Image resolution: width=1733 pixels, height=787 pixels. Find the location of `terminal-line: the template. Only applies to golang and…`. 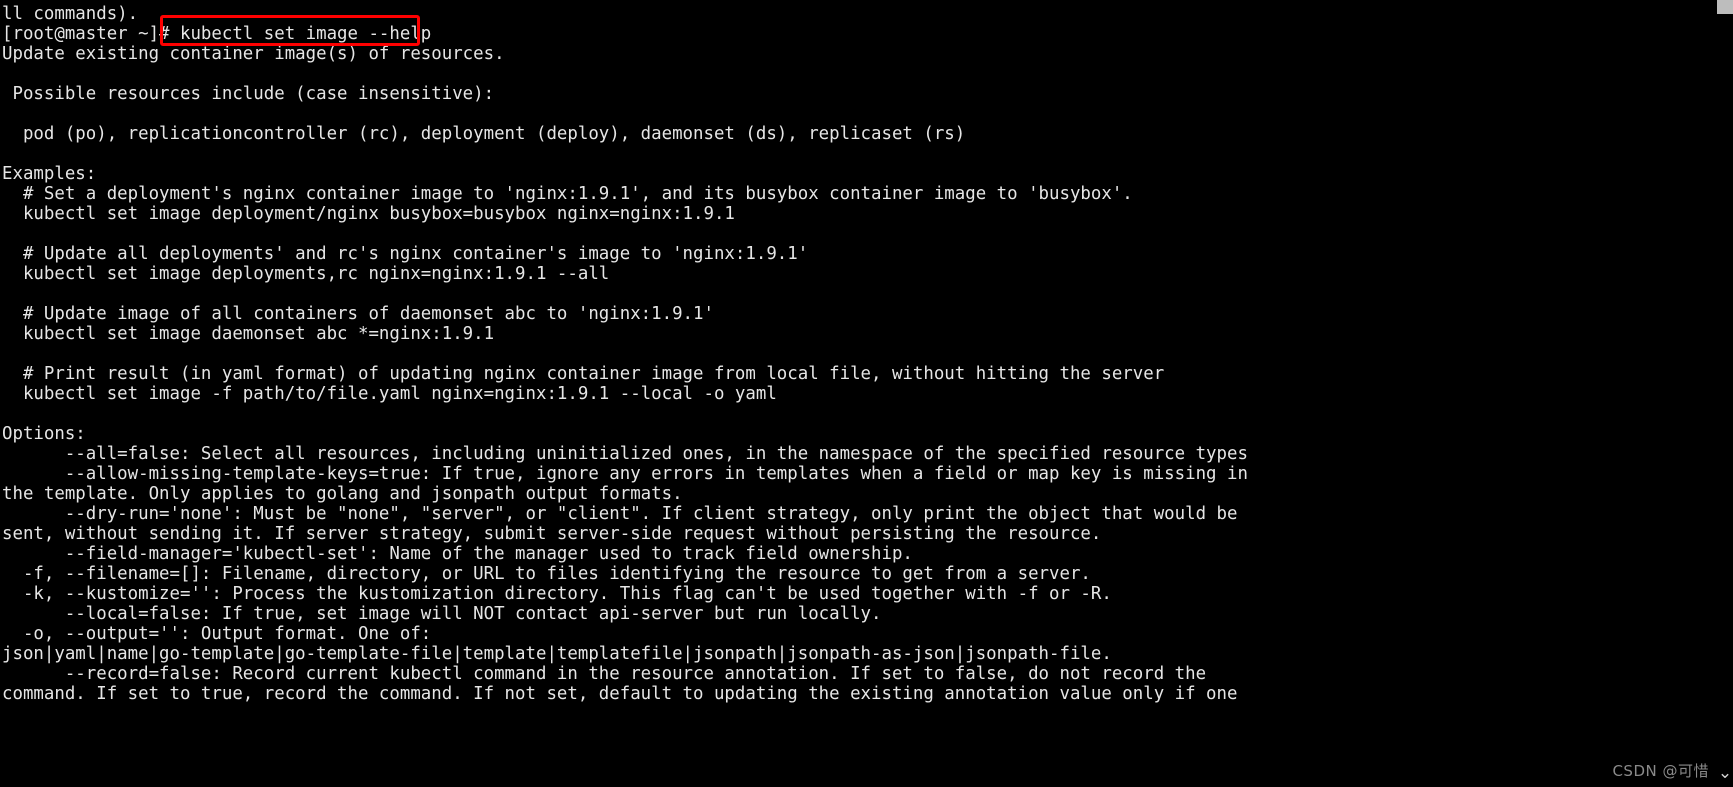

terminal-line: the template. Only applies to golang and… is located at coordinates (342, 494).